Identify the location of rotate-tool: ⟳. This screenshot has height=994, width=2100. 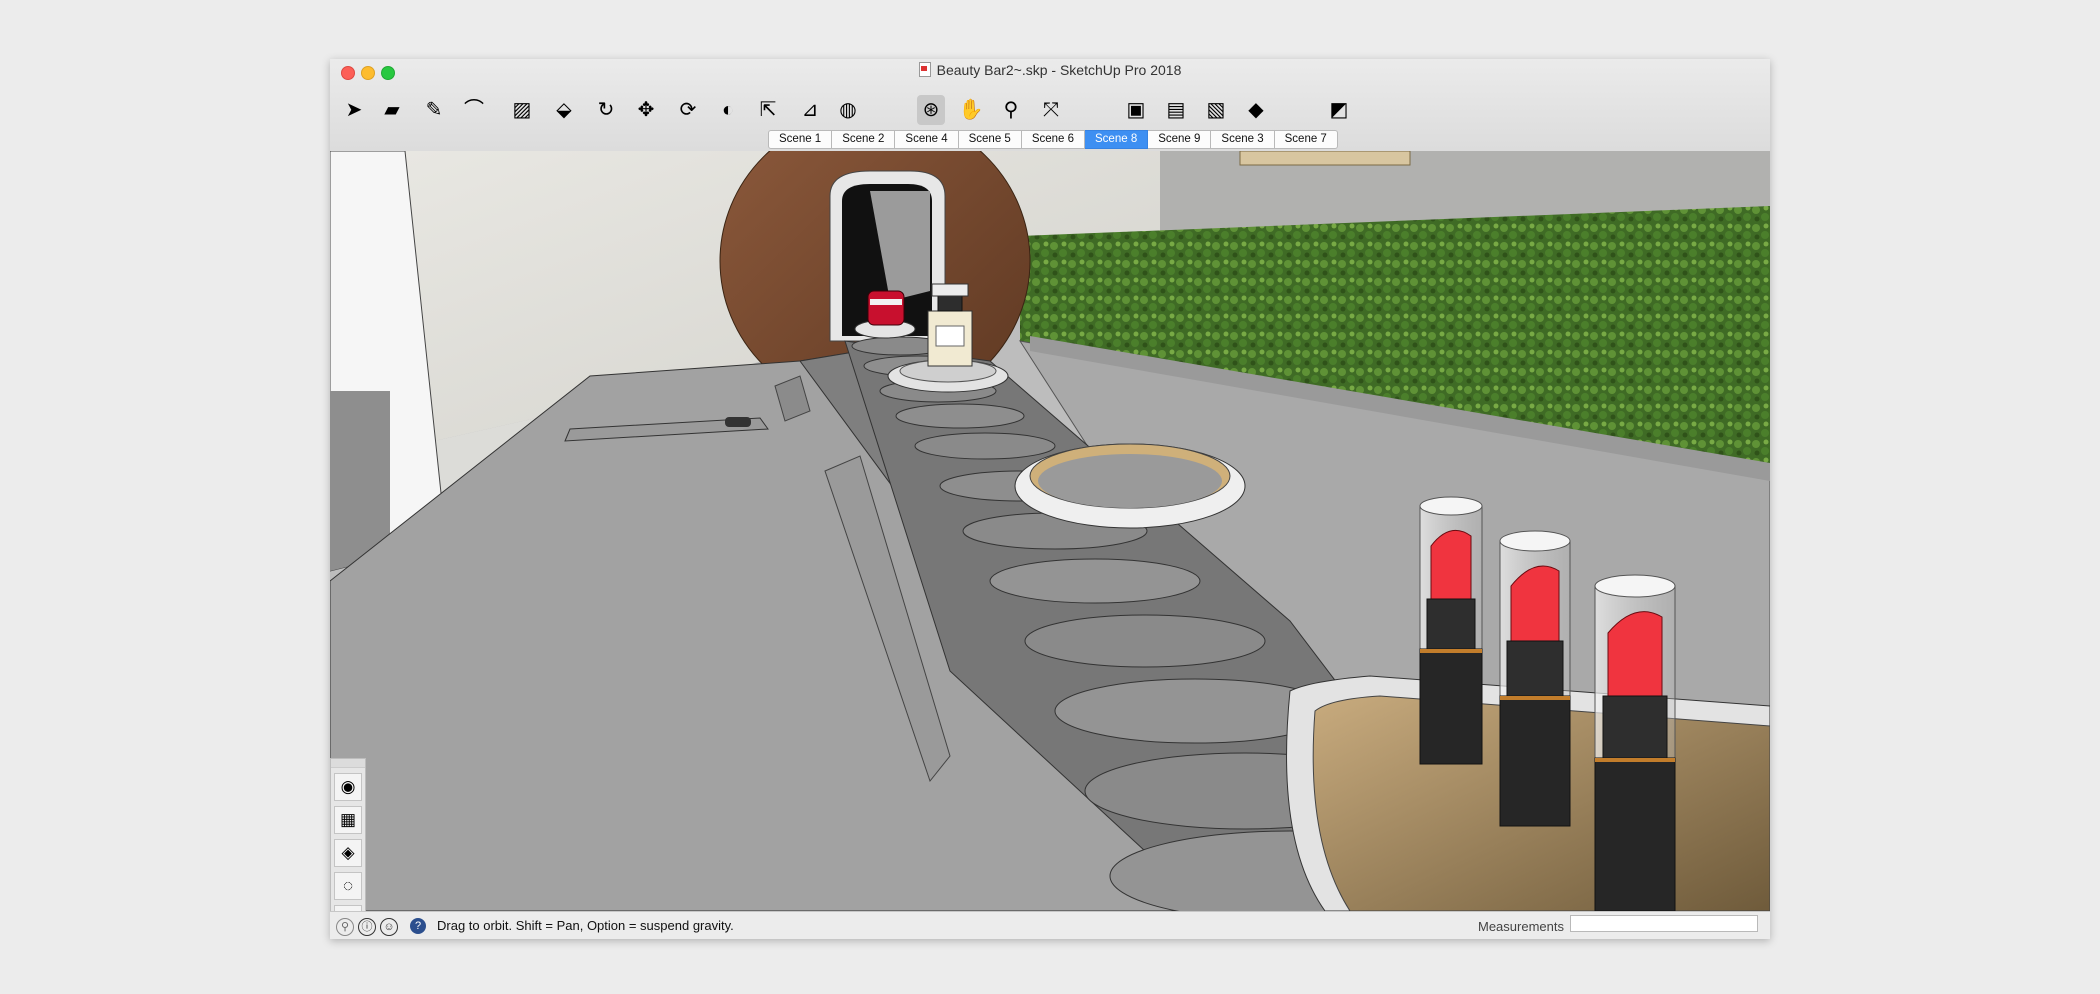
(688, 110).